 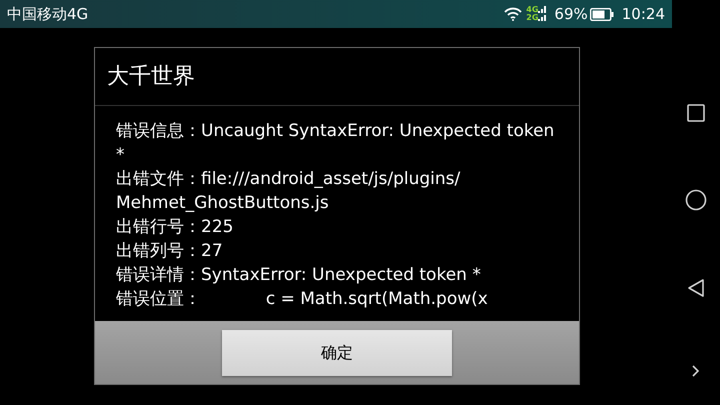 I want to click on error-detail: 错误详情：SyntaxError: Unexpected token *, so click(x=299, y=275).